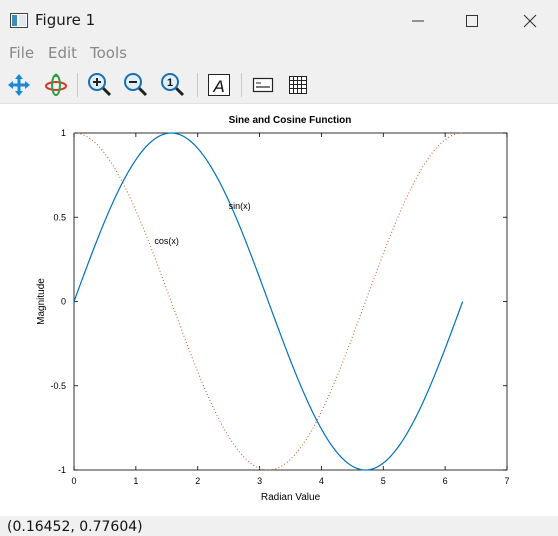  I want to click on close-icon, so click(530, 21).